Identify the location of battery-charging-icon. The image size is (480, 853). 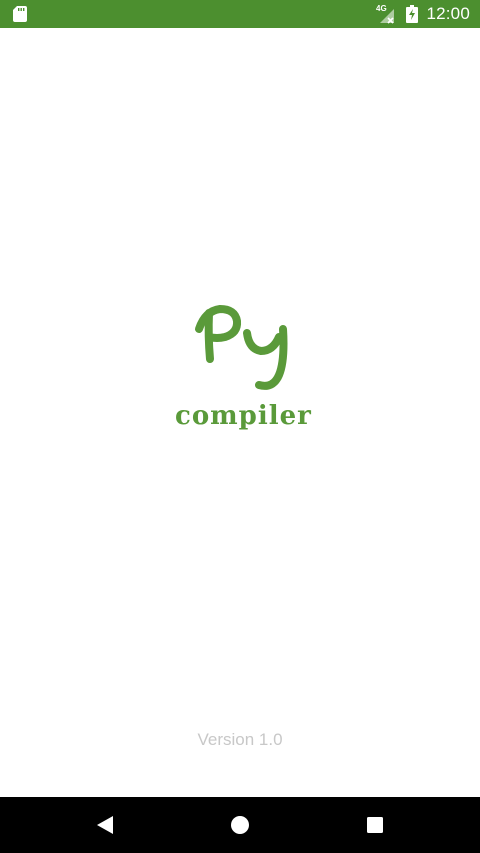
(412, 14).